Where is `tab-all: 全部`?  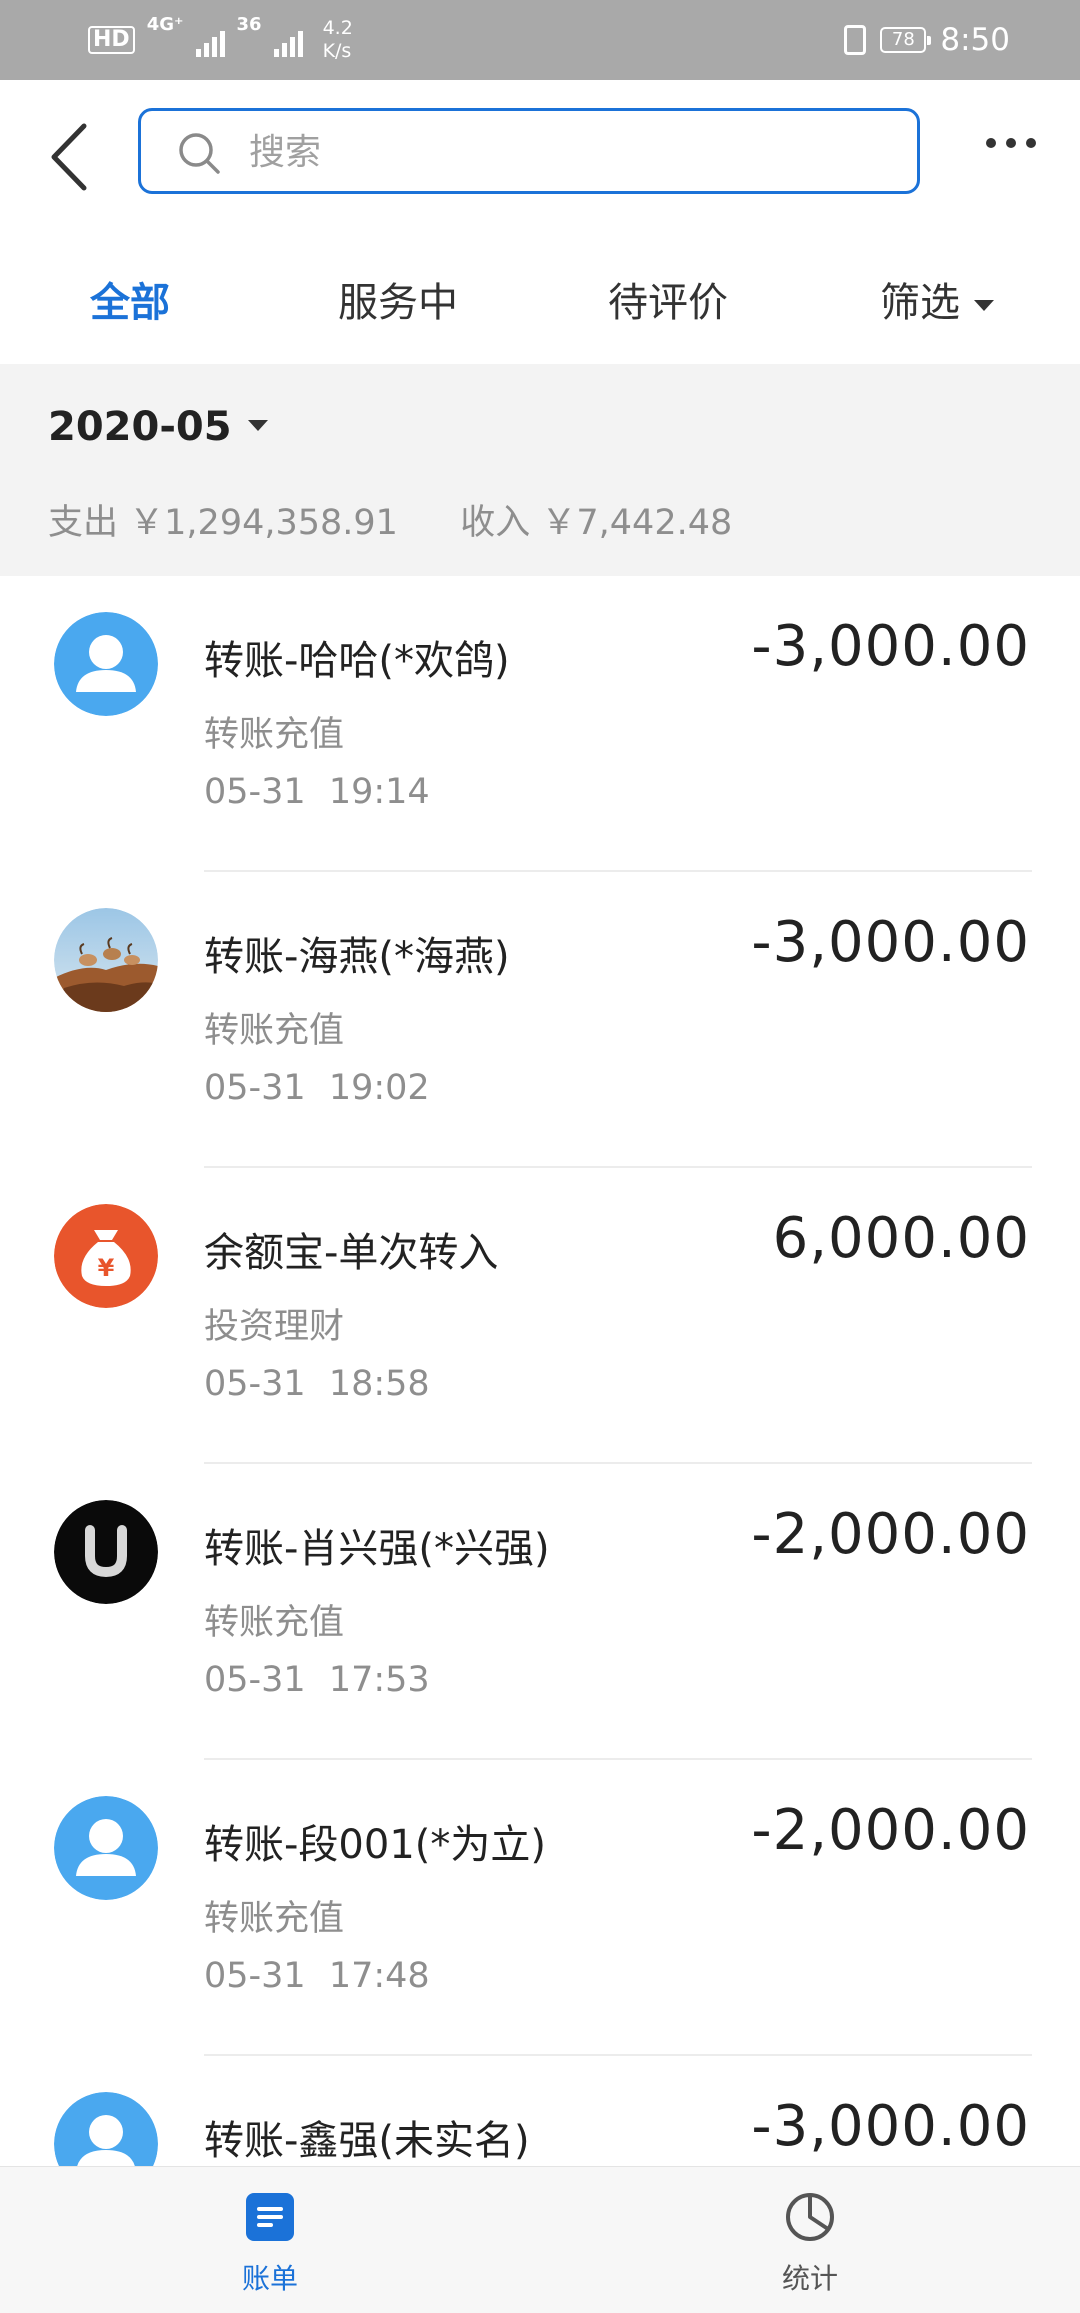 tab-all: 全部 is located at coordinates (130, 299).